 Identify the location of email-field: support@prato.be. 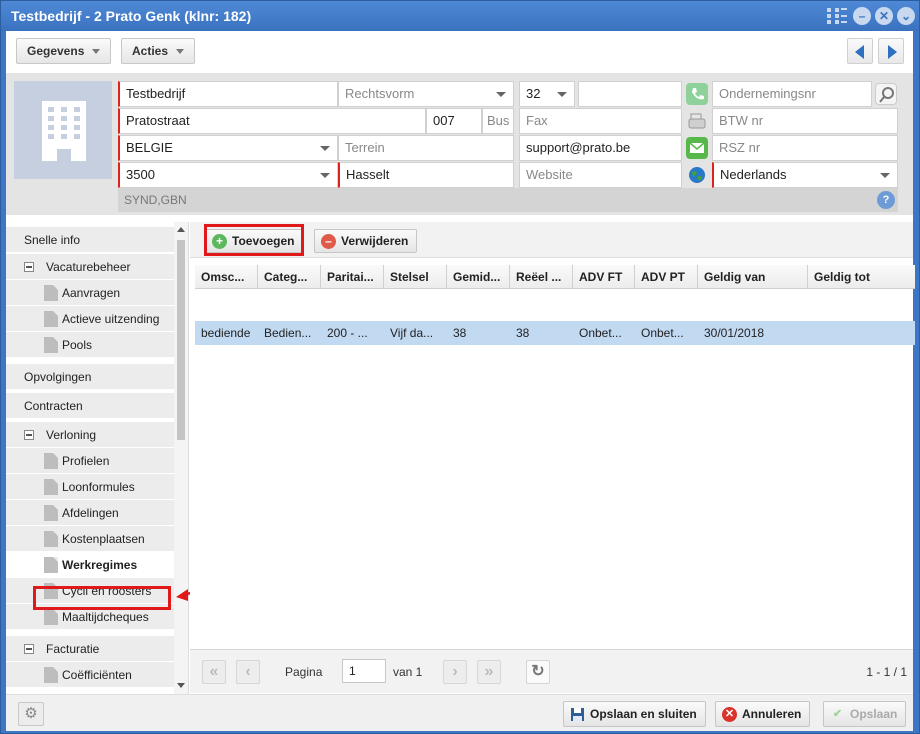
(600, 148).